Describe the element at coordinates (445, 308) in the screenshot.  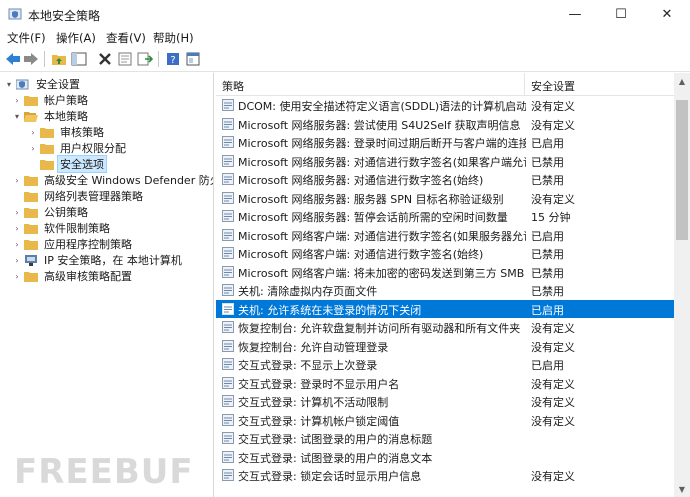
I see `policy-row: 关机: 允许系统在未登录的情况下关闭 已启用` at that location.